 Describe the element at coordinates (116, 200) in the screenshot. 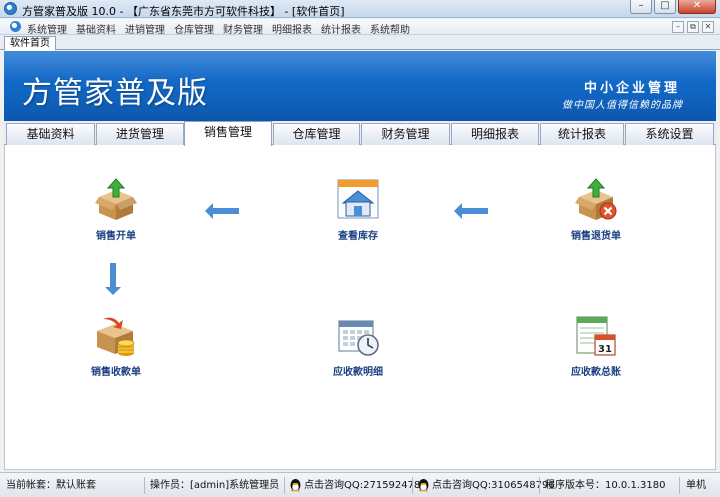

I see `sales-order-icon` at that location.